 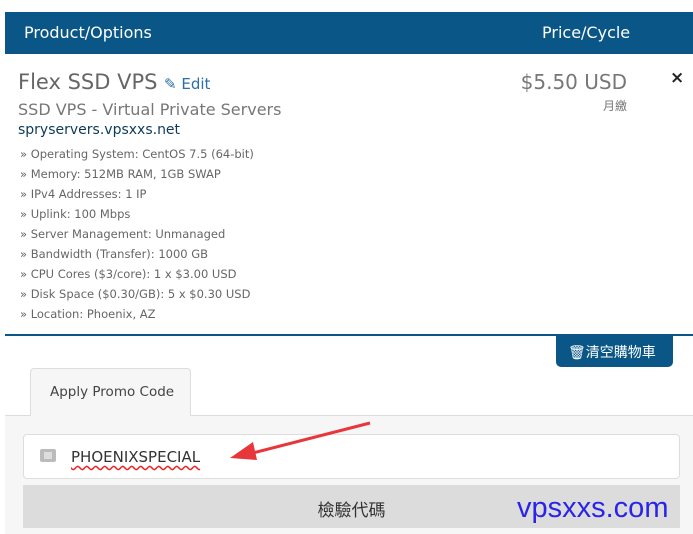 I want to click on product-option: » Operating System: CentOS 7.5 (64-bit), so click(x=137, y=154).